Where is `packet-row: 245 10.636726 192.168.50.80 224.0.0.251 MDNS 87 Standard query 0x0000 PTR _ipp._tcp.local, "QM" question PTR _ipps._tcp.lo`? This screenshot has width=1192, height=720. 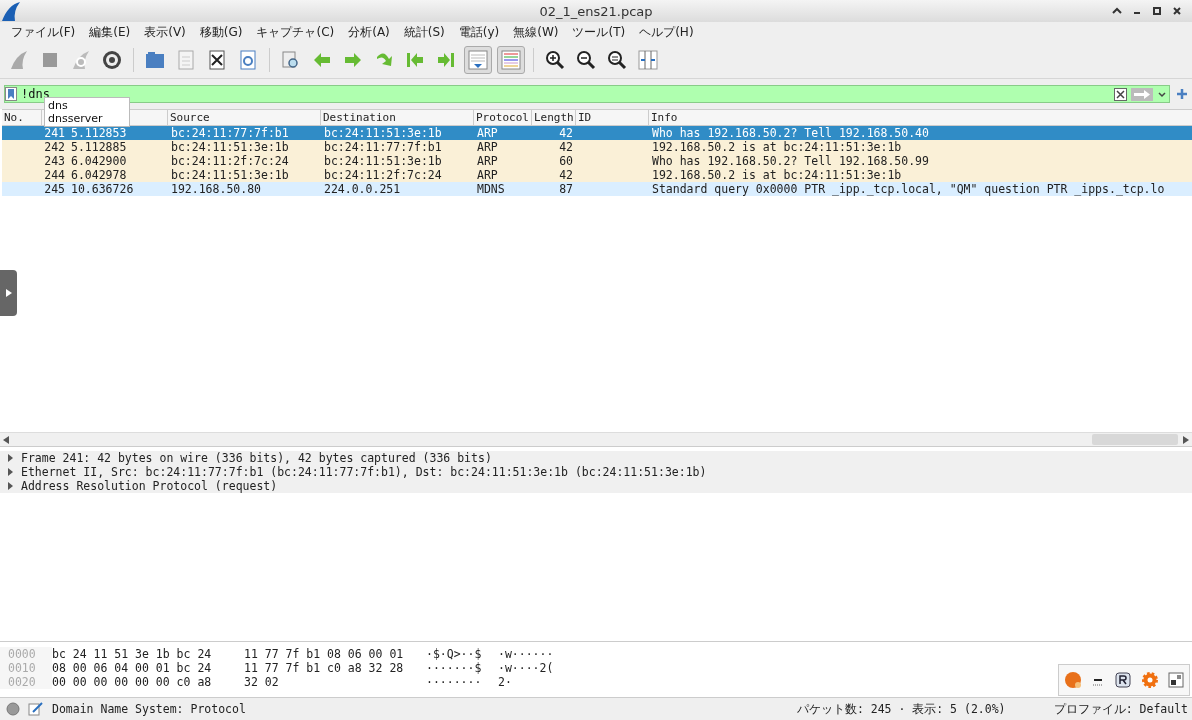
packet-row: 245 10.636726 192.168.50.80 224.0.0.251 MDNS 87 Standard query 0x0000 PTR _ipp._tcp.local, "QM" question PTR _ipps._tcp.lo is located at coordinates (597, 189).